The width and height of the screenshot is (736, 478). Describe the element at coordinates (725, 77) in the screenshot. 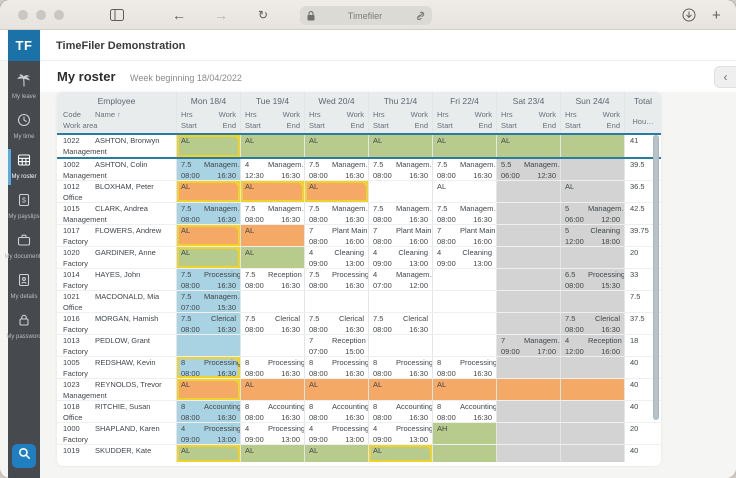

I see `collapse-panel-button: ‹` at that location.